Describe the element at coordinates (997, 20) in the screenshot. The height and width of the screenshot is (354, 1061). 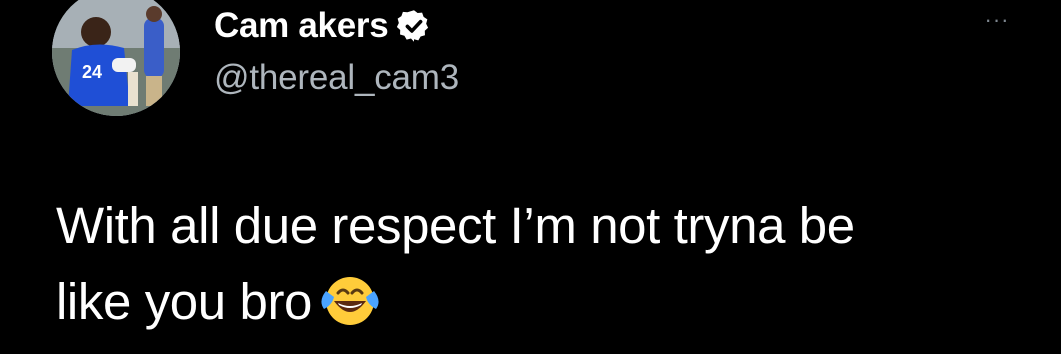
I see `more-options-icon: ···` at that location.